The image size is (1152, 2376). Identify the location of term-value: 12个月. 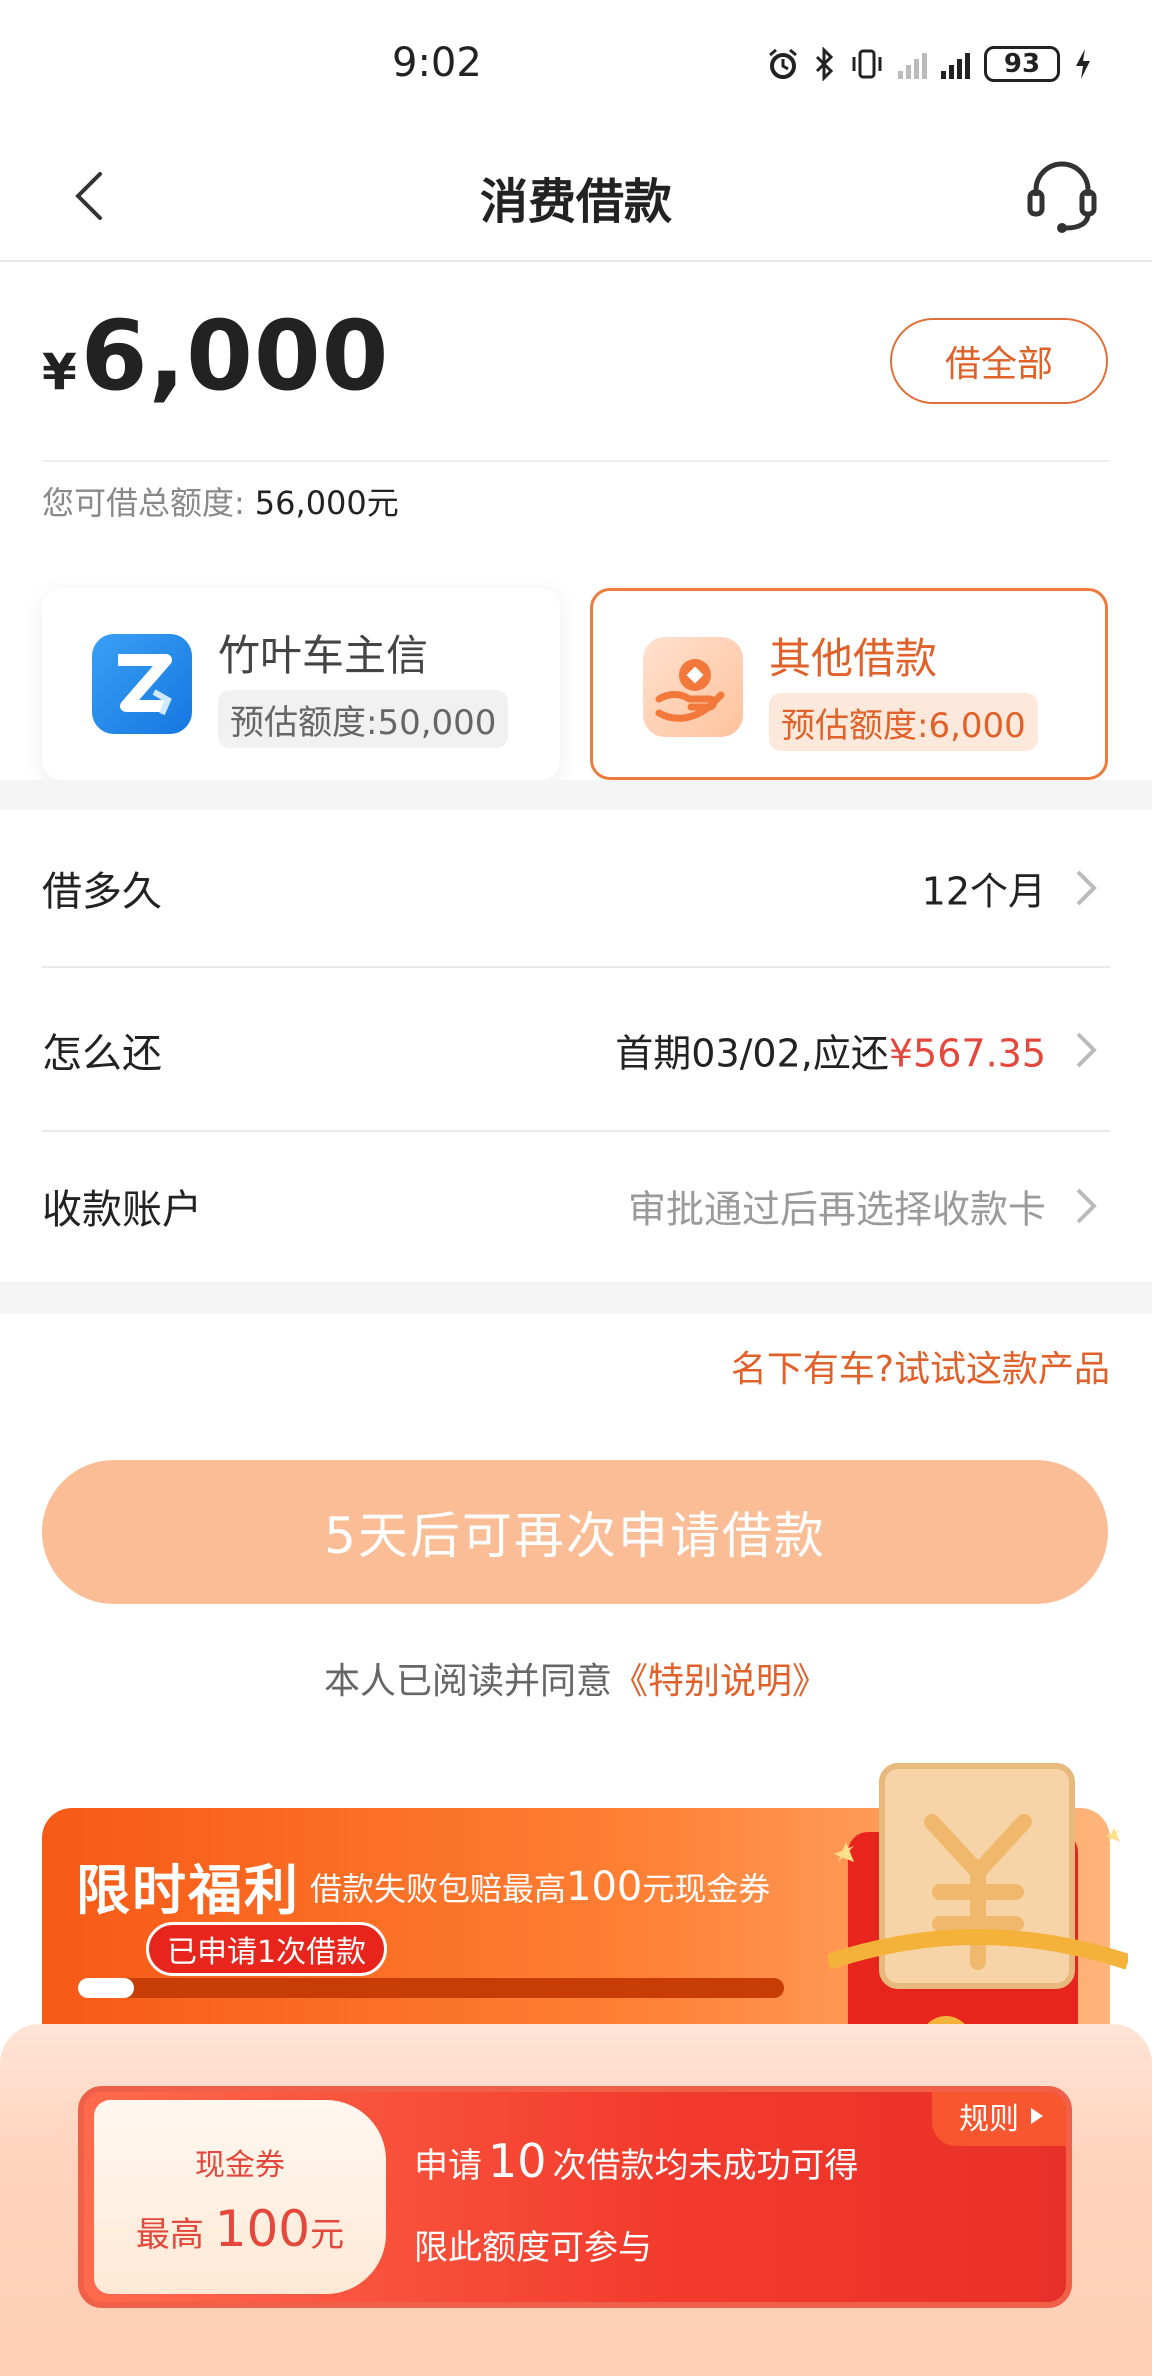
(983, 891).